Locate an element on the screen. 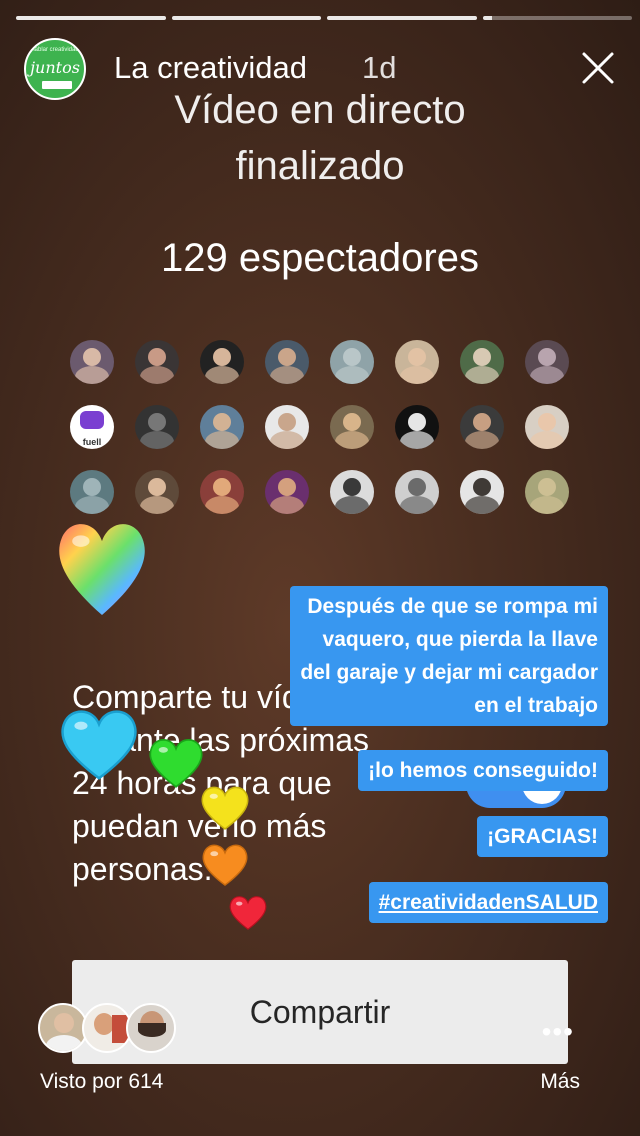  yellow-heart-icon is located at coordinates (225, 808).